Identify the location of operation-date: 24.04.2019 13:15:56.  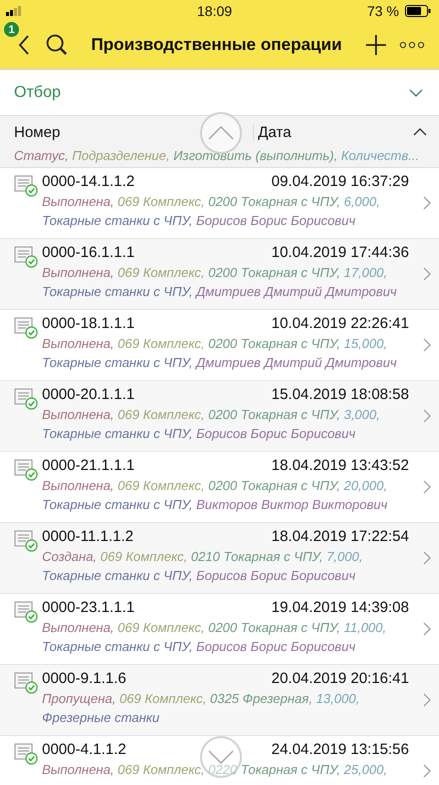
(340, 749).